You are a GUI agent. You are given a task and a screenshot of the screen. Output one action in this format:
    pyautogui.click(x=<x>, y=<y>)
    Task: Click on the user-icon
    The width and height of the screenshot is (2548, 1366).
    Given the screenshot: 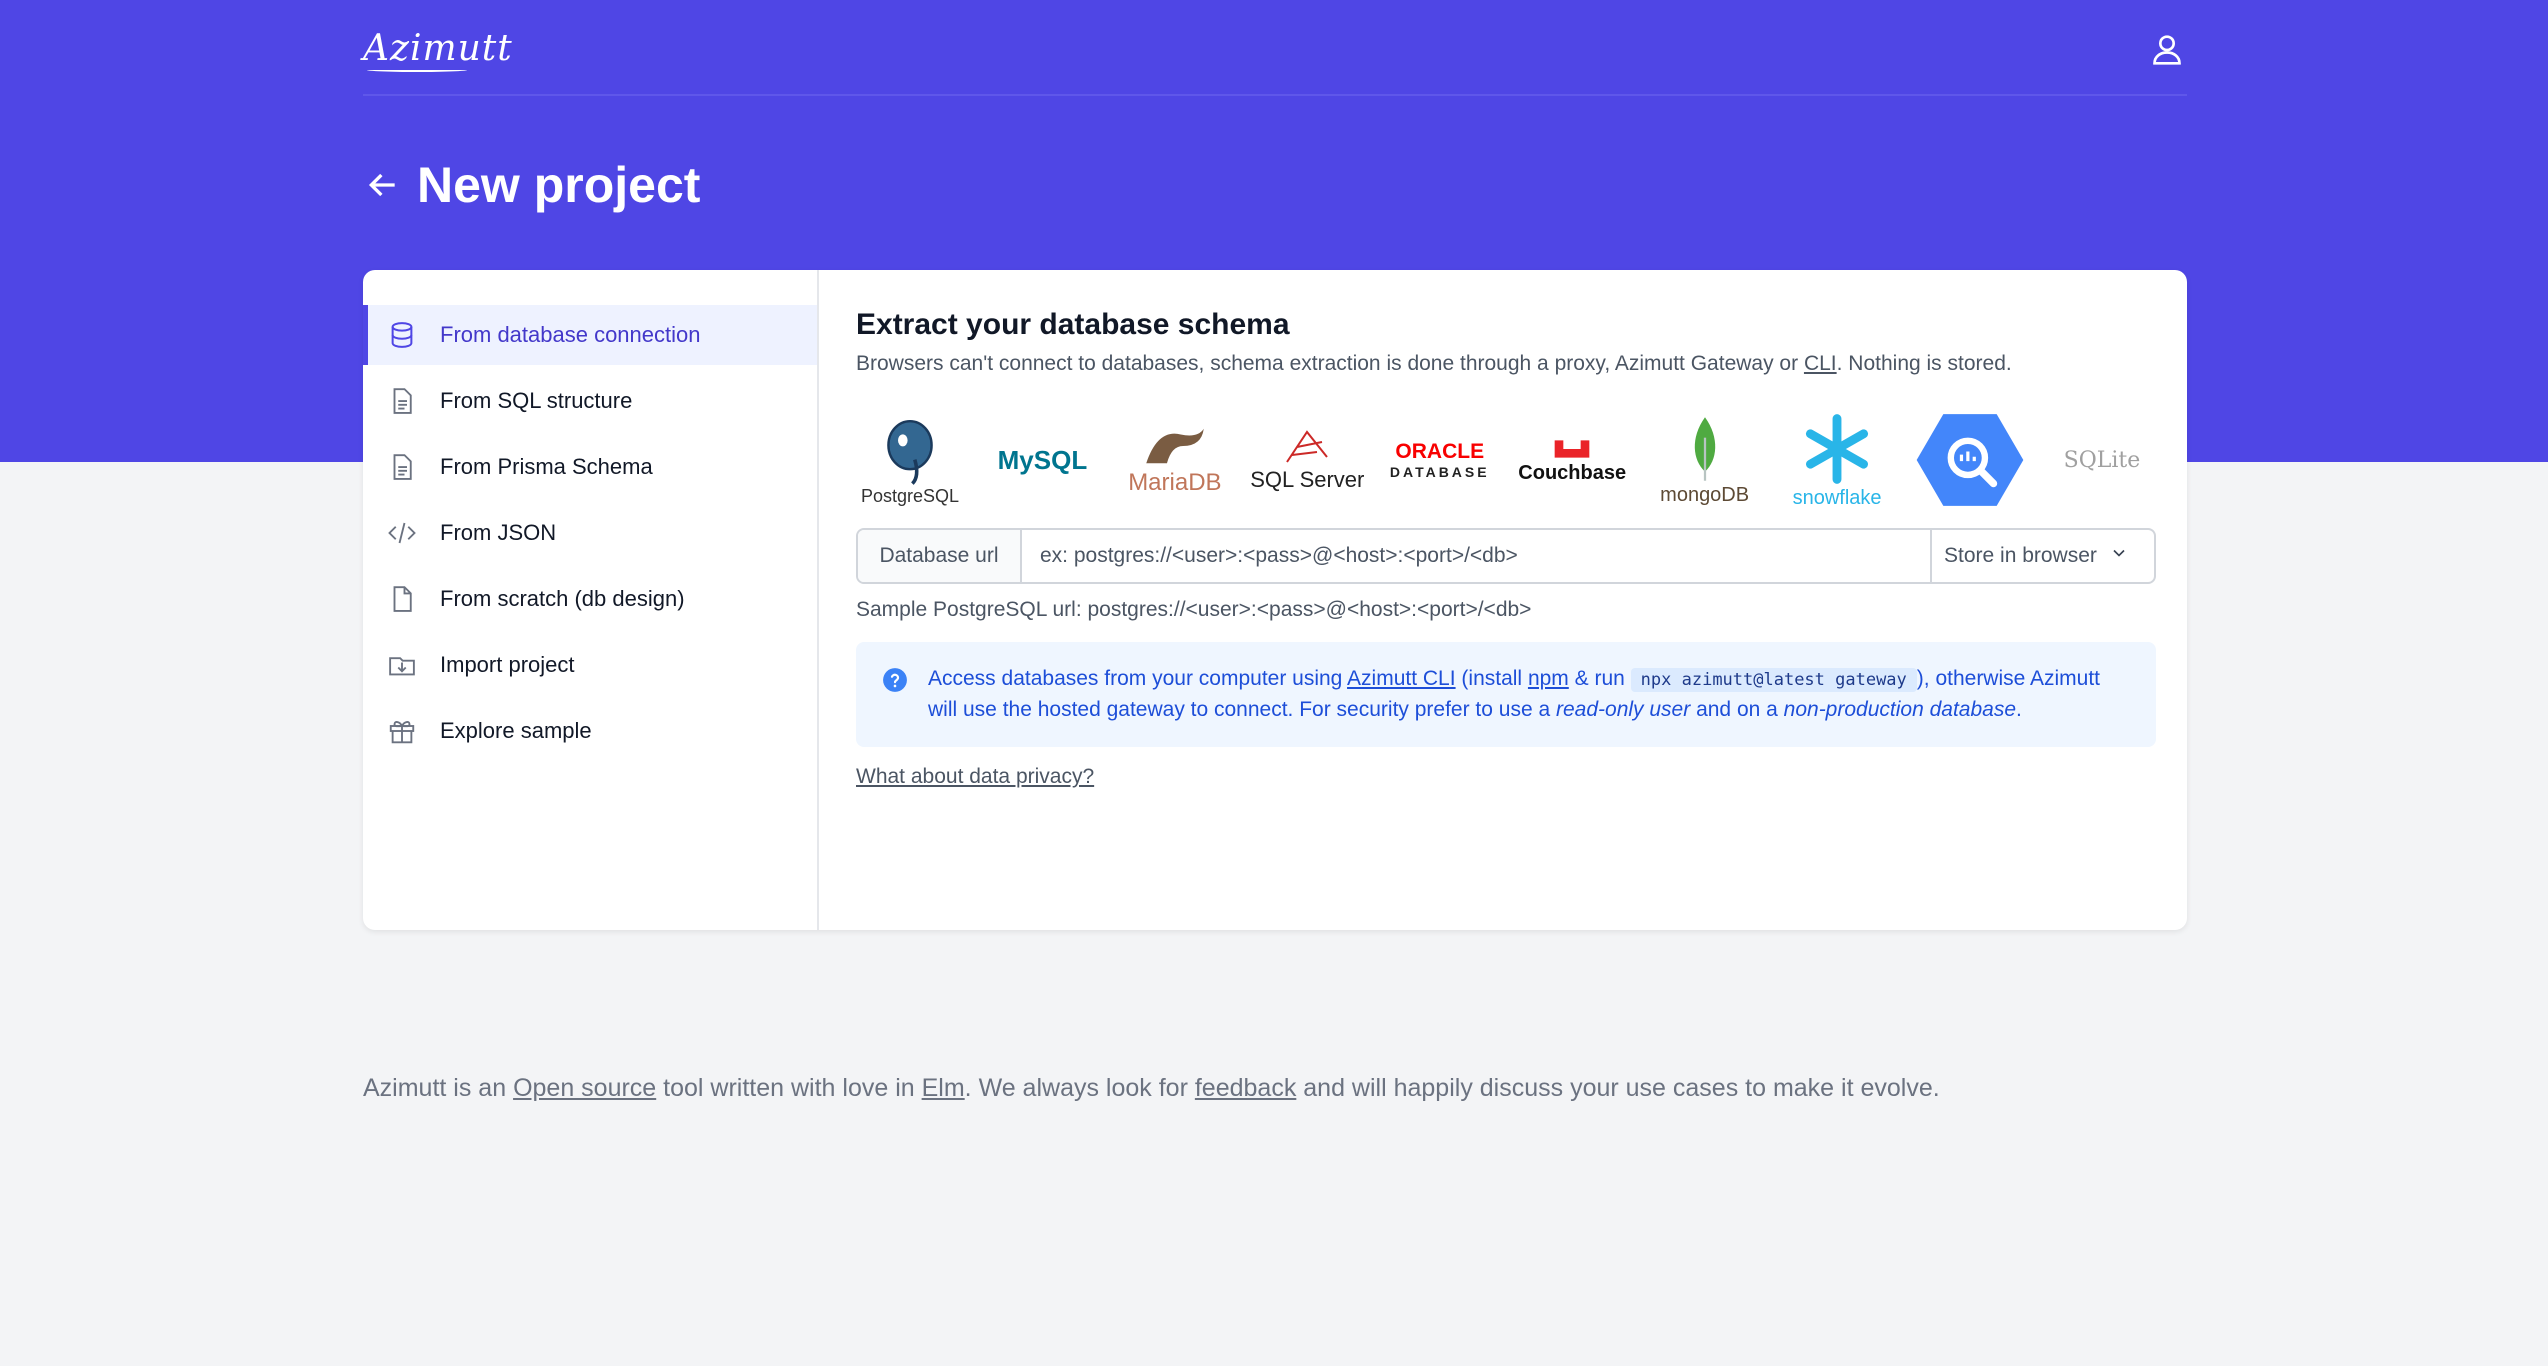 What is the action you would take?
    pyautogui.click(x=2167, y=50)
    